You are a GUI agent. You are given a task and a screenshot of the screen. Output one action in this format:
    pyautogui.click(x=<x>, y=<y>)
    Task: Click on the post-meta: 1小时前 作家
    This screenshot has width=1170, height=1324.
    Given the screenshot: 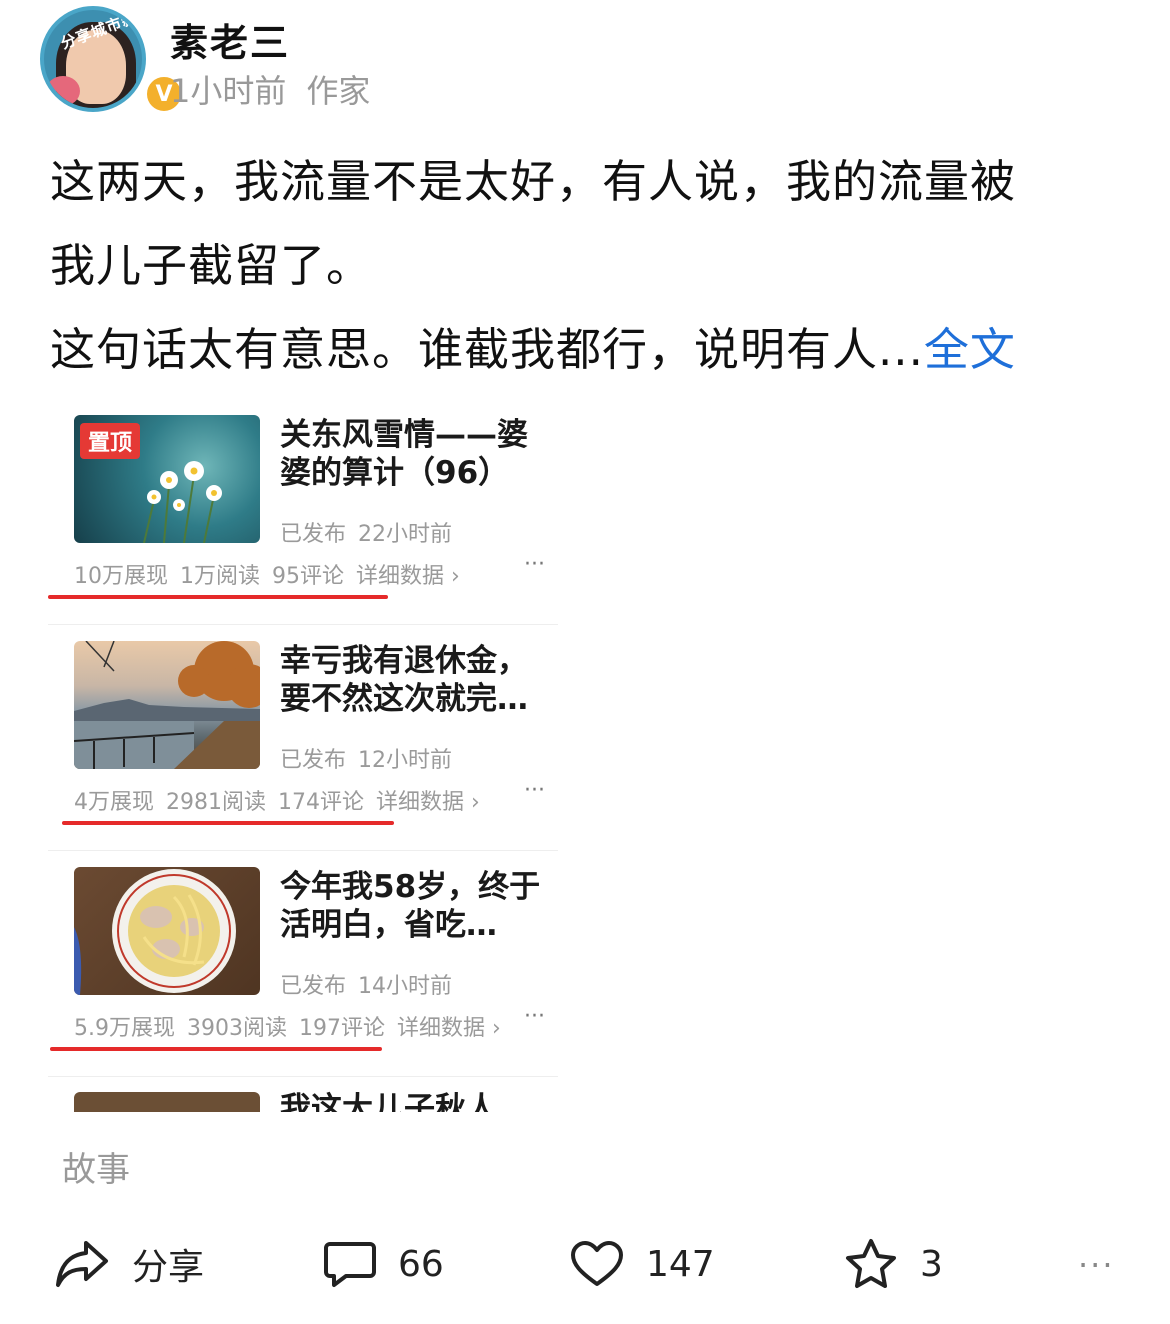 What is the action you would take?
    pyautogui.click(x=270, y=89)
    